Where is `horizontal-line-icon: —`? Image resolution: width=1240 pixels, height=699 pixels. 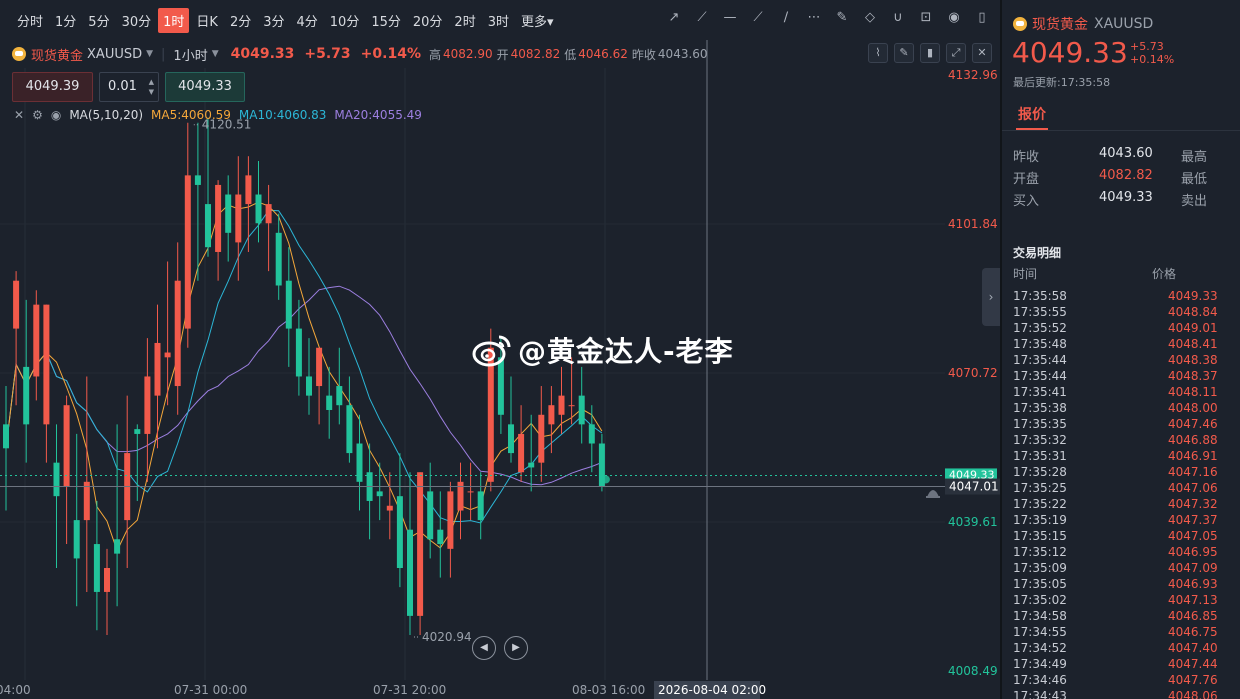 horizontal-line-icon: — is located at coordinates (730, 18).